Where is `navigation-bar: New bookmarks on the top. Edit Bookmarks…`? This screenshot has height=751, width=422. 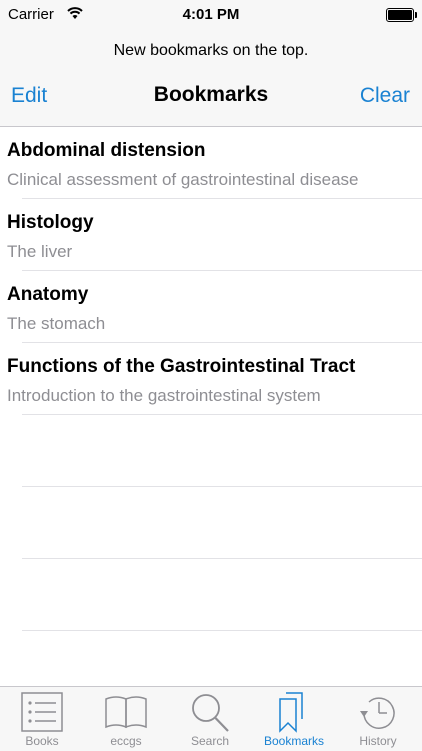
navigation-bar: New bookmarks on the top. Edit Bookmarks… is located at coordinates (211, 78).